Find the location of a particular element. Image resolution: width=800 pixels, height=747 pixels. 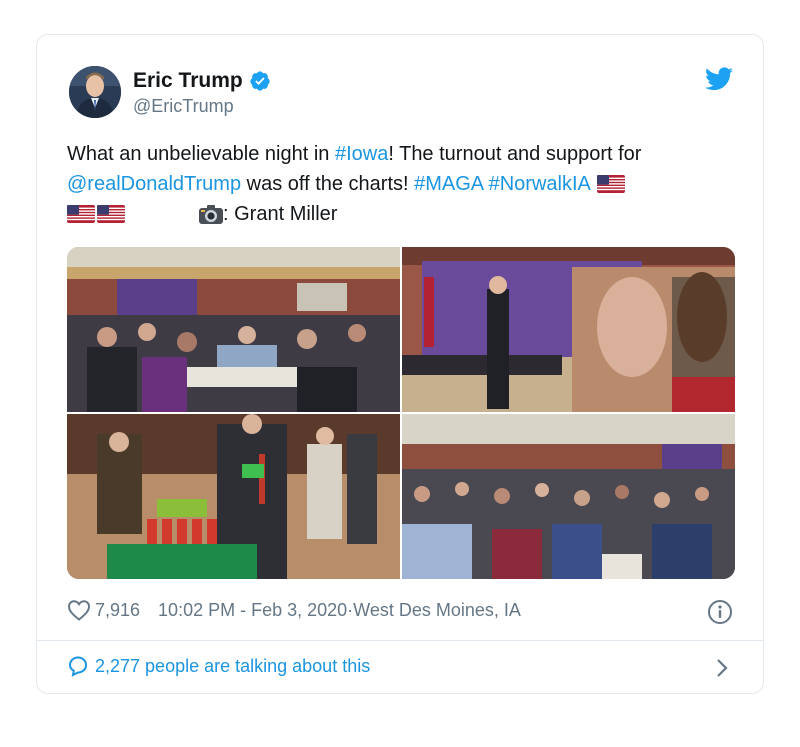

tweet-text-part3: was off the charts! is located at coordinates (328, 184).